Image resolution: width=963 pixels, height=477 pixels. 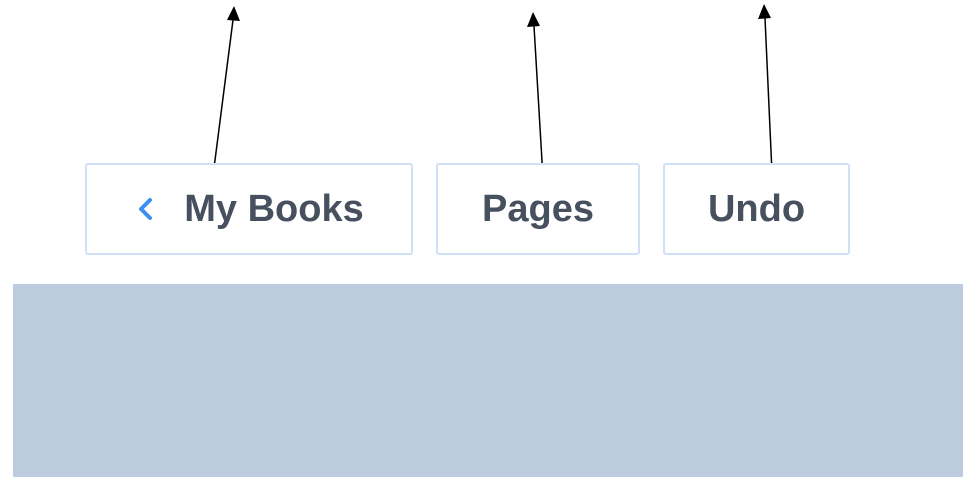 I want to click on pages-button: Pages, so click(x=538, y=209).